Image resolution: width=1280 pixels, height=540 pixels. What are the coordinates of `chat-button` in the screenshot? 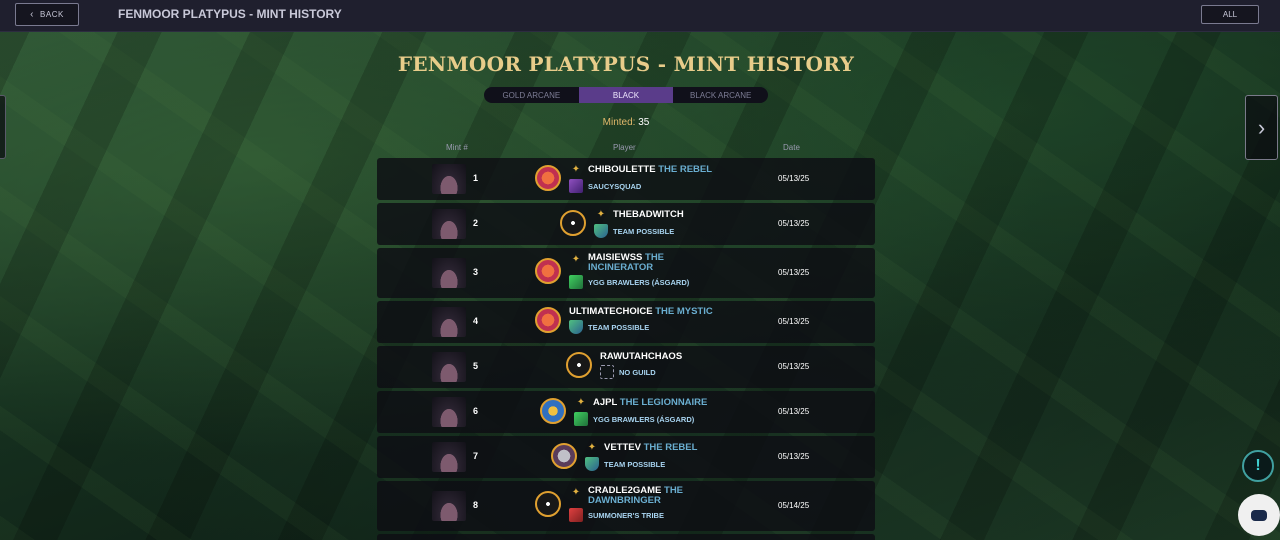 It's located at (1259, 515).